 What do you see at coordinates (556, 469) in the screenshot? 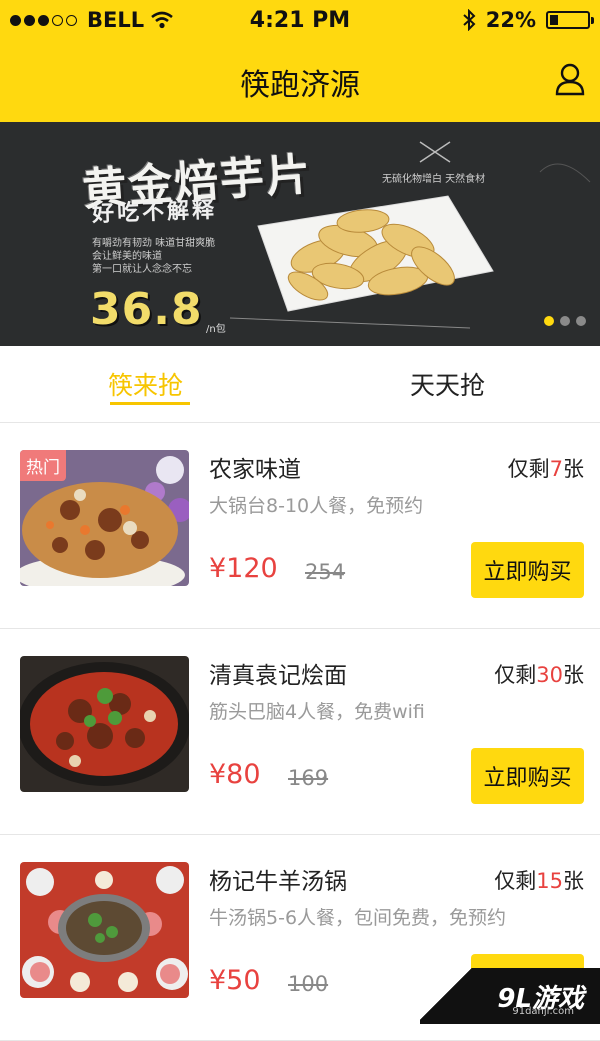
I see `remaining-count: 7` at bounding box center [556, 469].